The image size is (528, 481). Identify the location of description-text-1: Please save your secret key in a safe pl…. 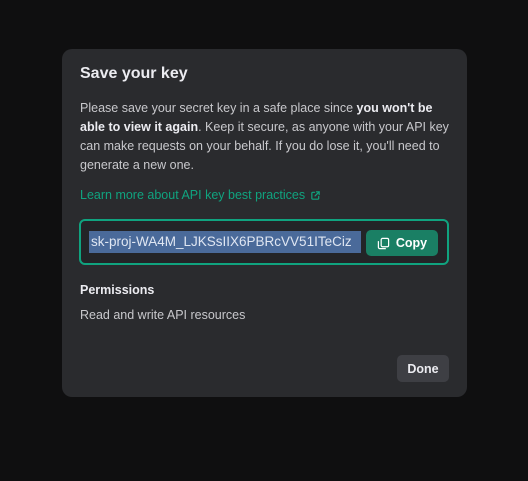
(218, 108).